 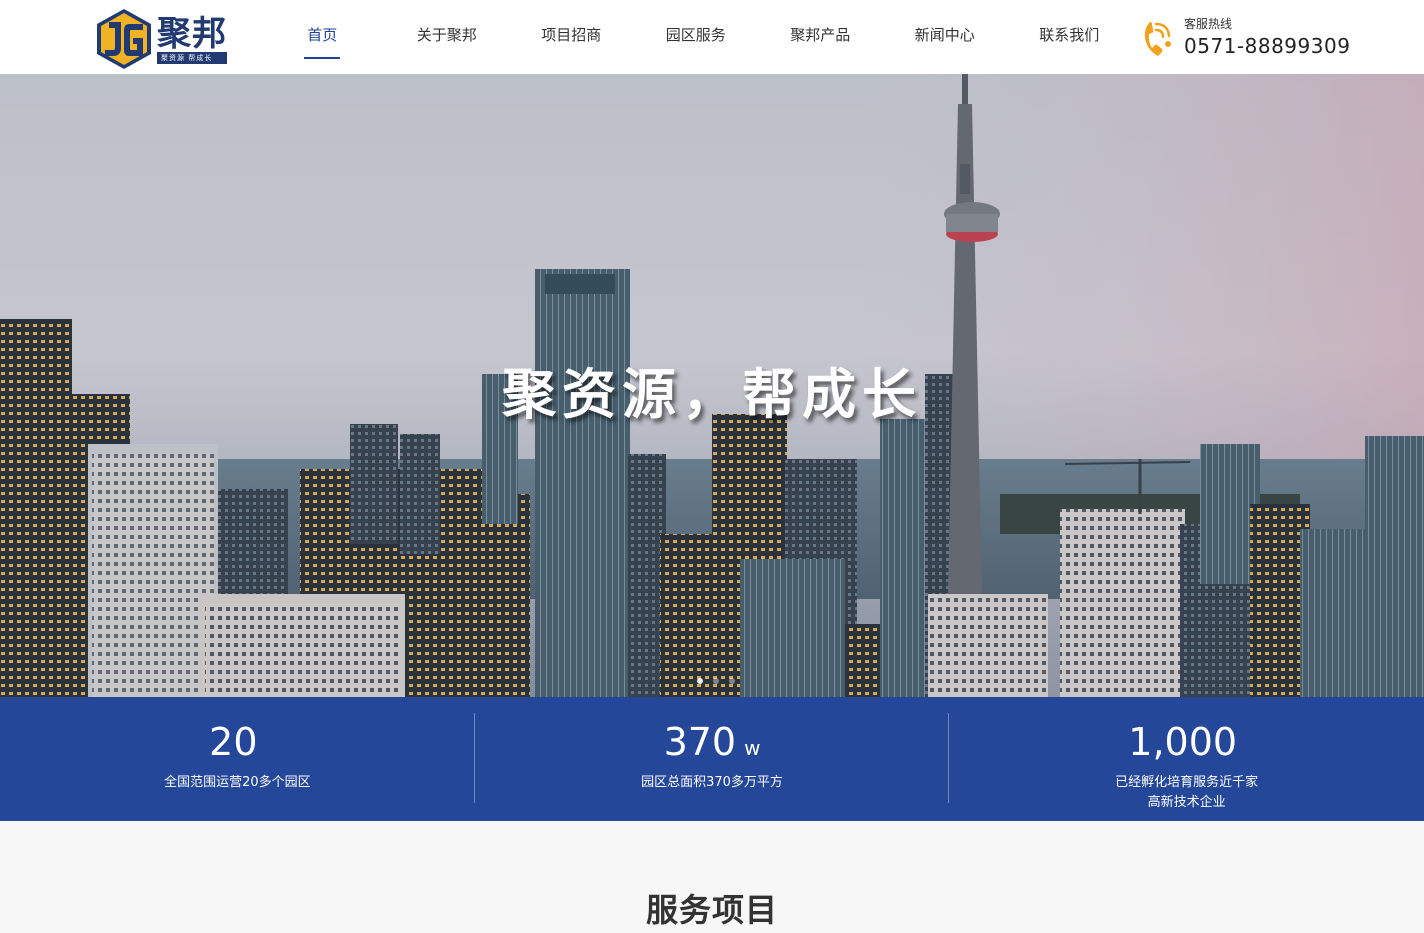 I want to click on stat-item: 370 w 园区总面积370多万平方, so click(x=712, y=759).